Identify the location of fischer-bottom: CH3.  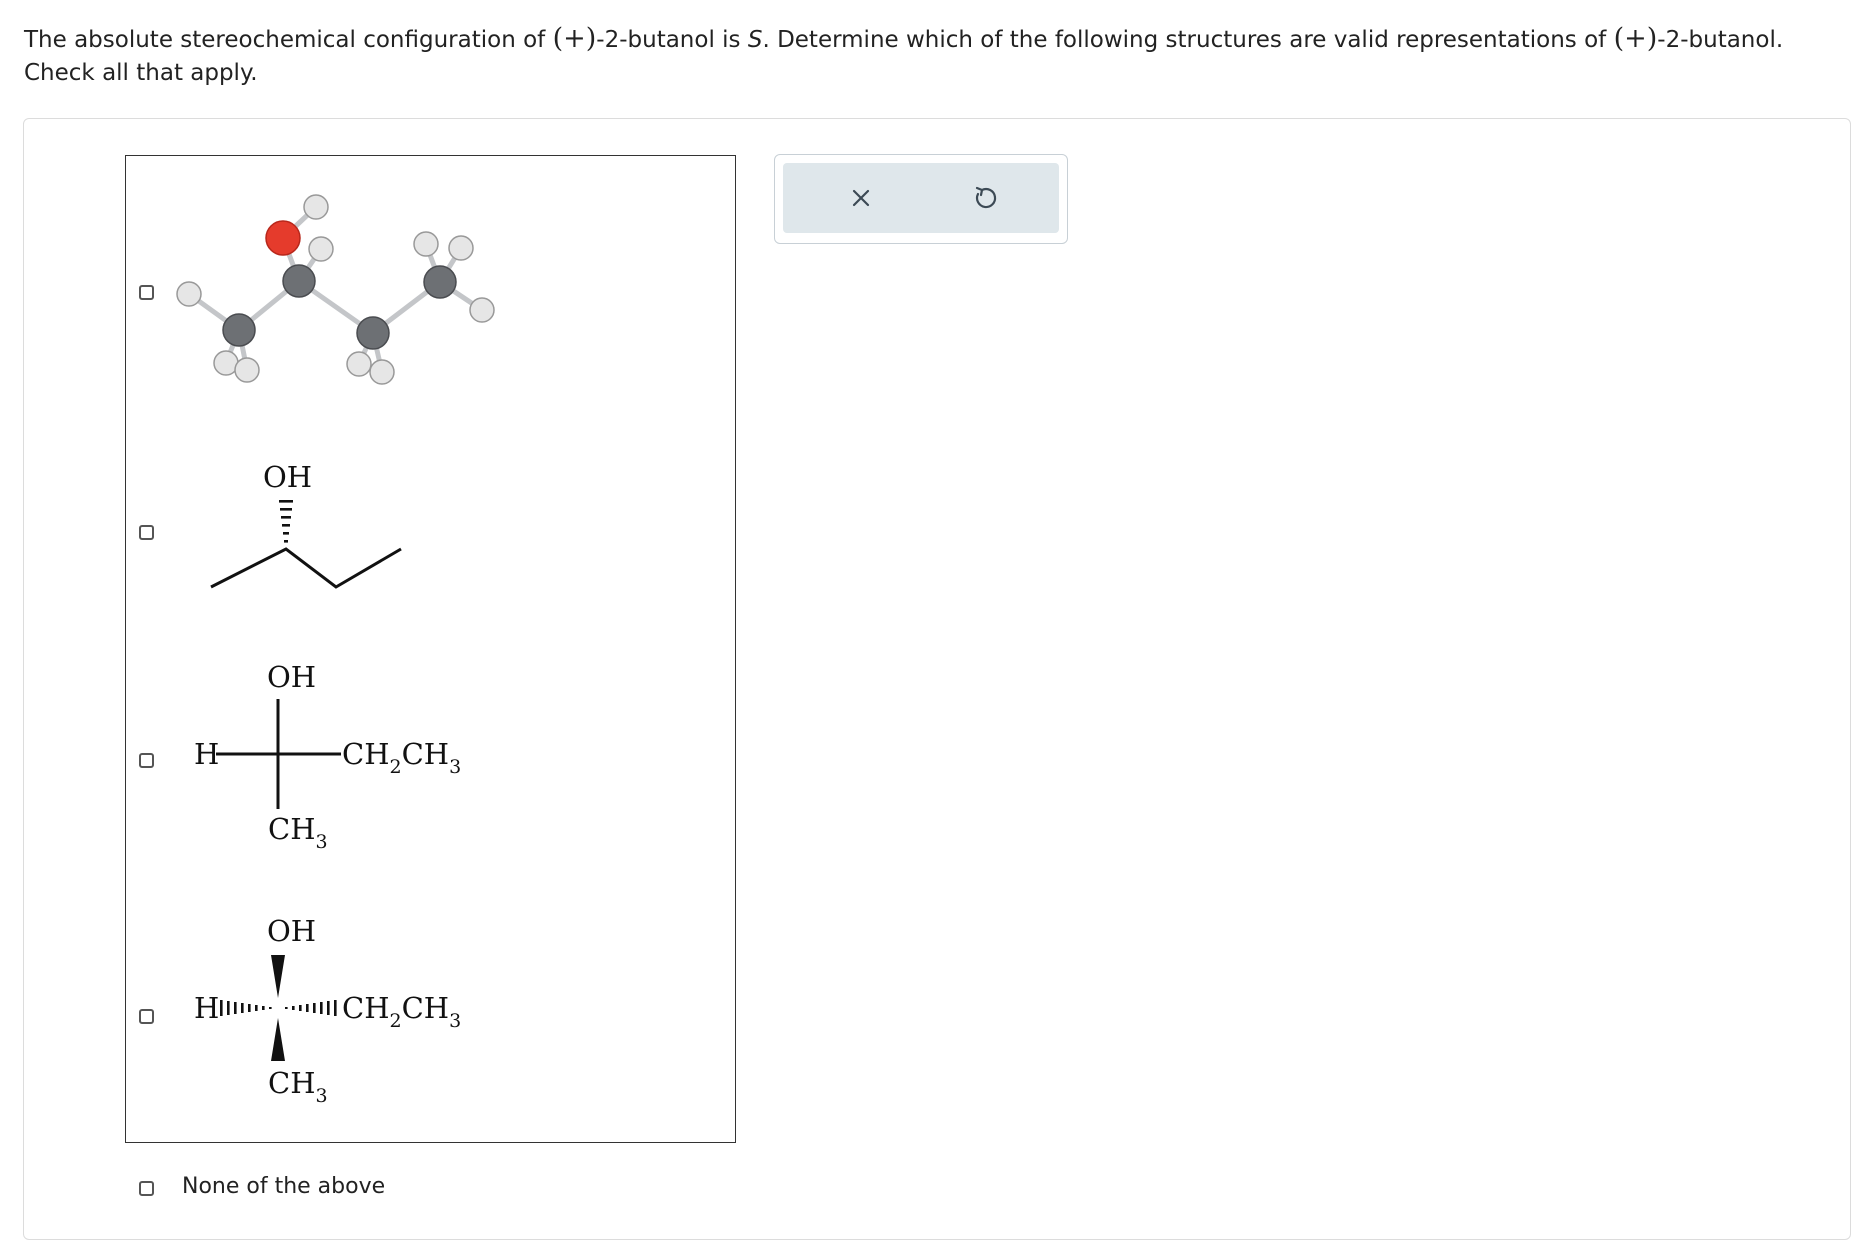
(298, 832).